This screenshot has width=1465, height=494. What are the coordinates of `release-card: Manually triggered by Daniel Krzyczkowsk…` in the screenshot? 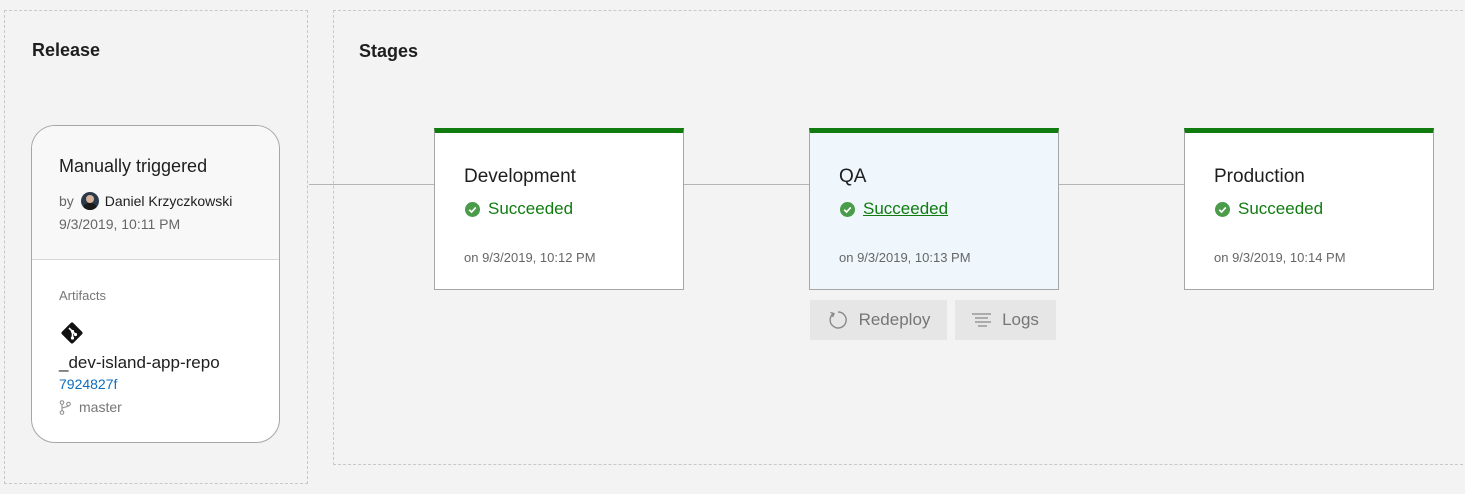 It's located at (155, 284).